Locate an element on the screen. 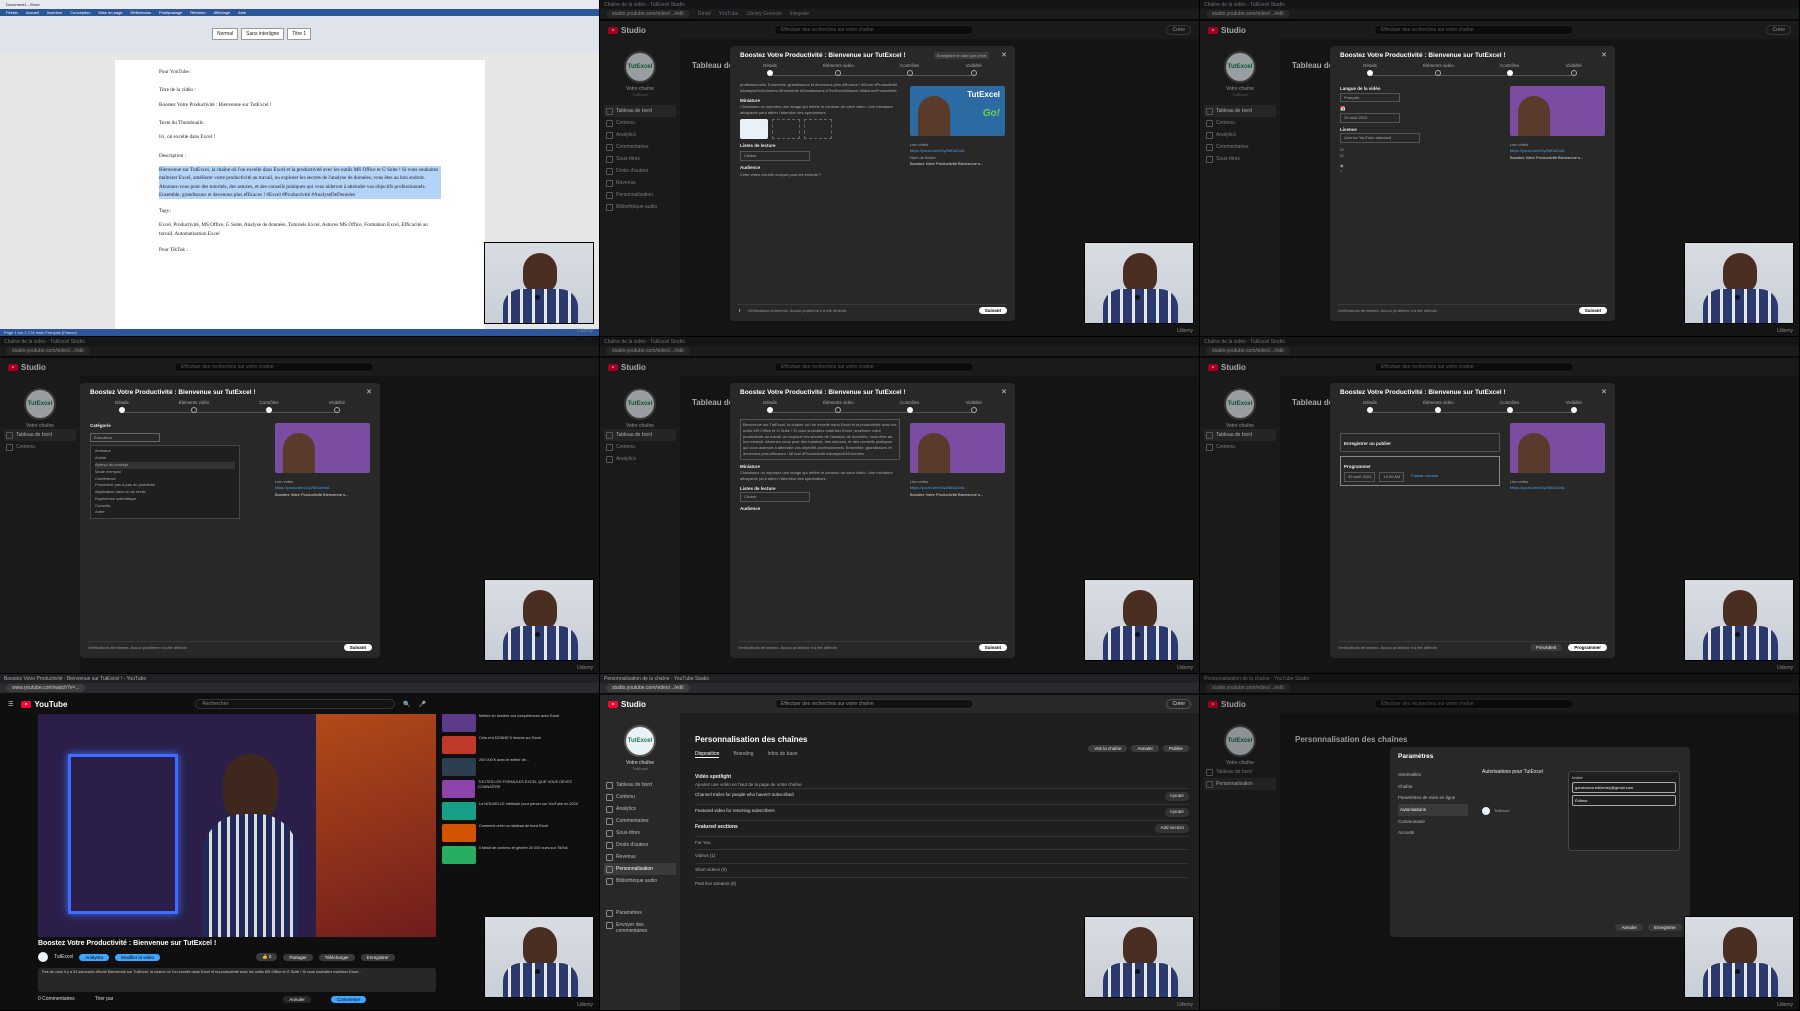 Image resolution: width=1800 pixels, height=1011 pixels. edit-video-button: Modifier la vidéo is located at coordinates (138, 957).